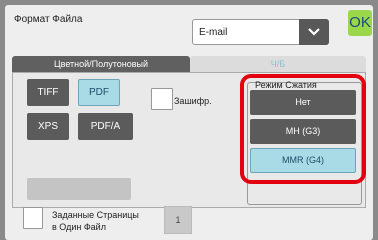 Image resolution: width=378 pixels, height=240 pixels. I want to click on pages-label-line1: Заданные Страницы, so click(95, 215).